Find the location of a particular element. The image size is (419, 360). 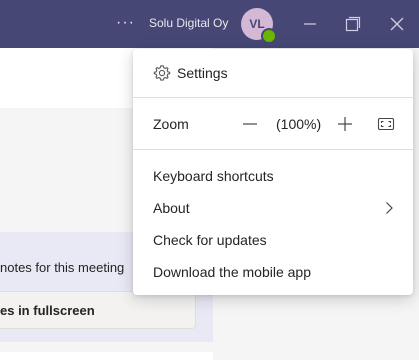

restore-icon is located at coordinates (353, 24).